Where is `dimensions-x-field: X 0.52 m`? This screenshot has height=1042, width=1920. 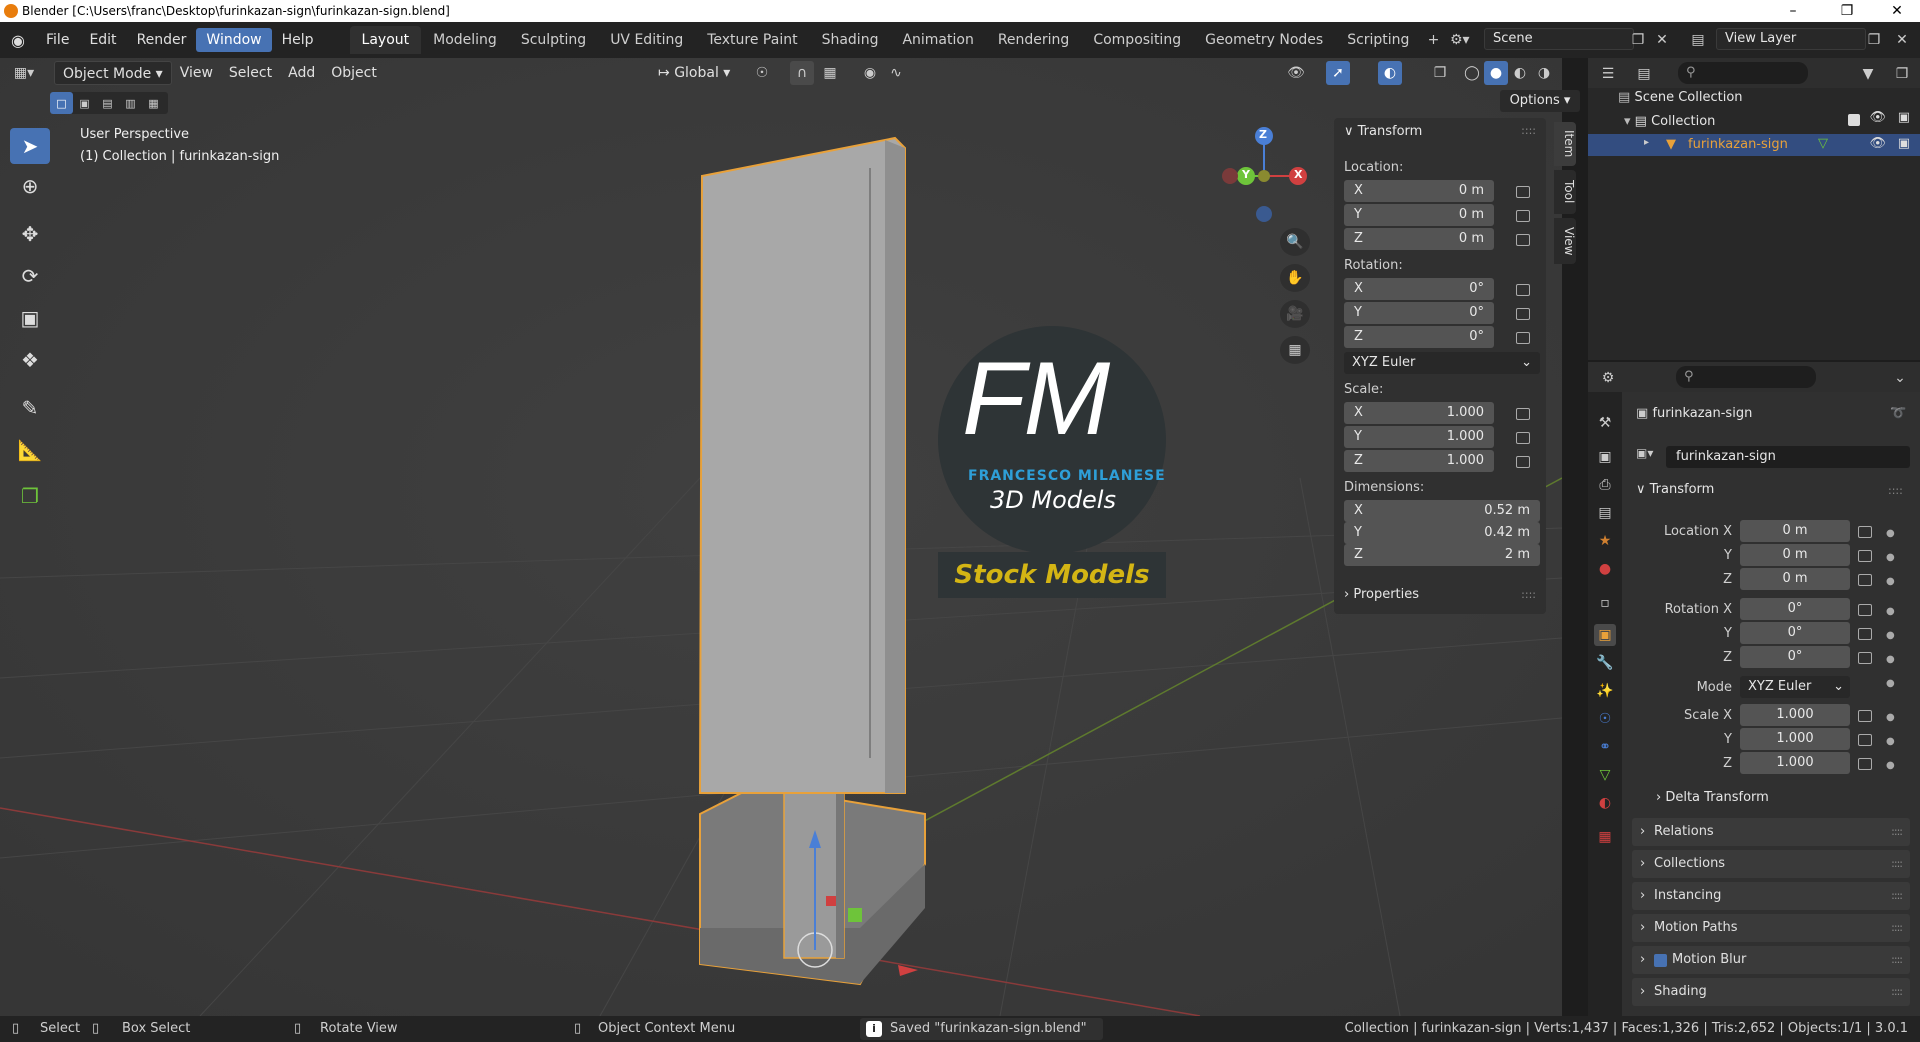
dimensions-x-field: X 0.52 m is located at coordinates (1442, 511).